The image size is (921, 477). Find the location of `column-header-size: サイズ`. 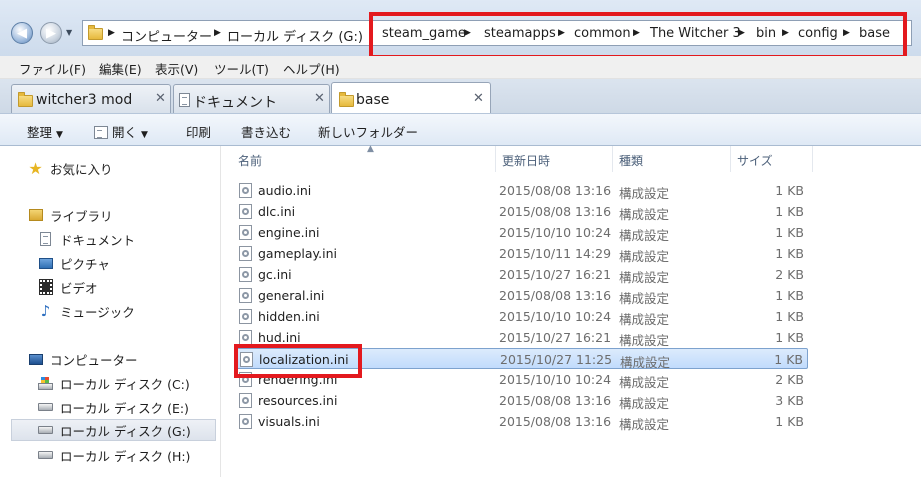

column-header-size: サイズ is located at coordinates (772, 159).